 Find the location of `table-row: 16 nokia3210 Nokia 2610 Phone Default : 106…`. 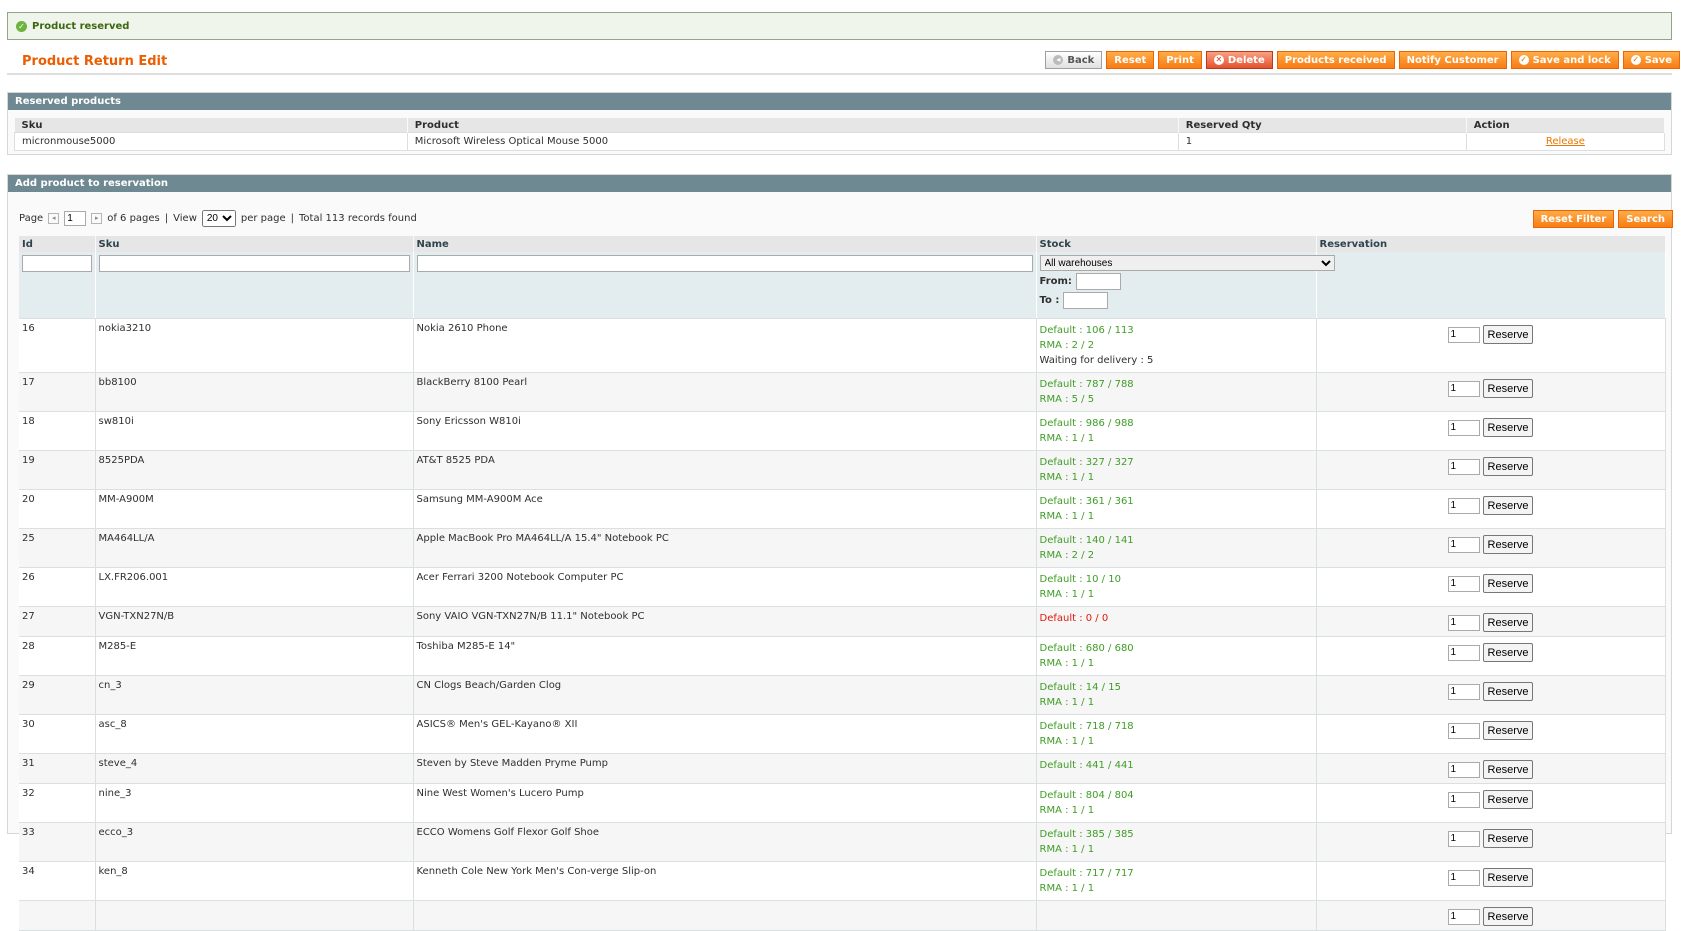

table-row: 16 nokia3210 Nokia 2610 Phone Default : 106… is located at coordinates (842, 345).